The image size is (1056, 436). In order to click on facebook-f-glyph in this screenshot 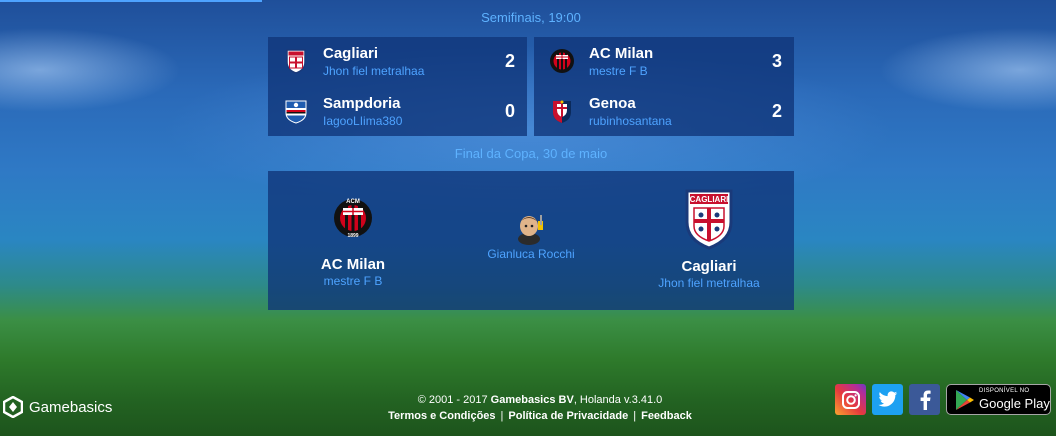, I will do `click(925, 400)`.